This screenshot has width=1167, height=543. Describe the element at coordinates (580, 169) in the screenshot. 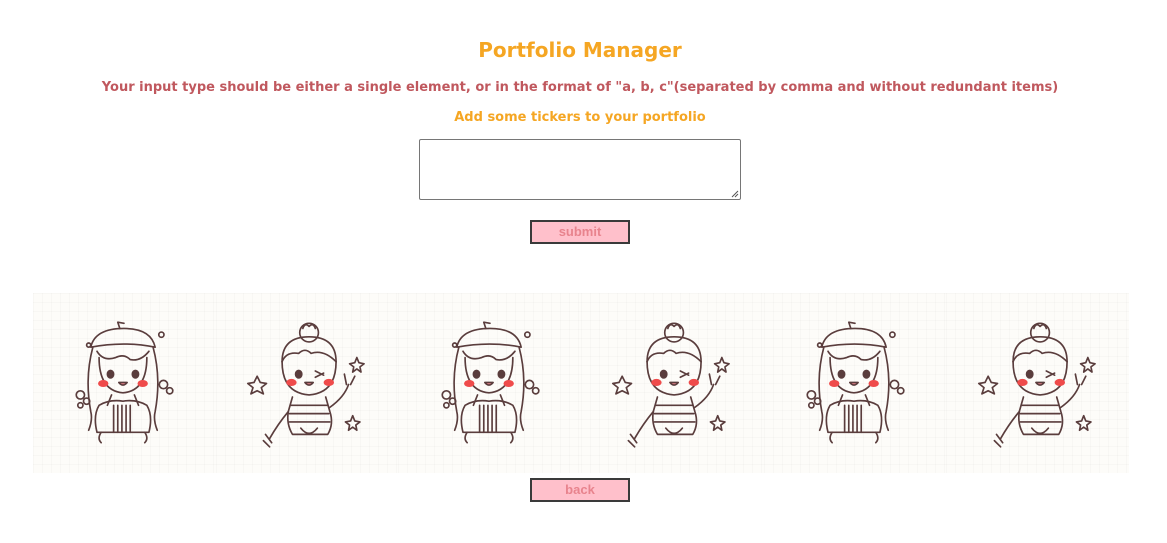

I see `ticker-input` at that location.